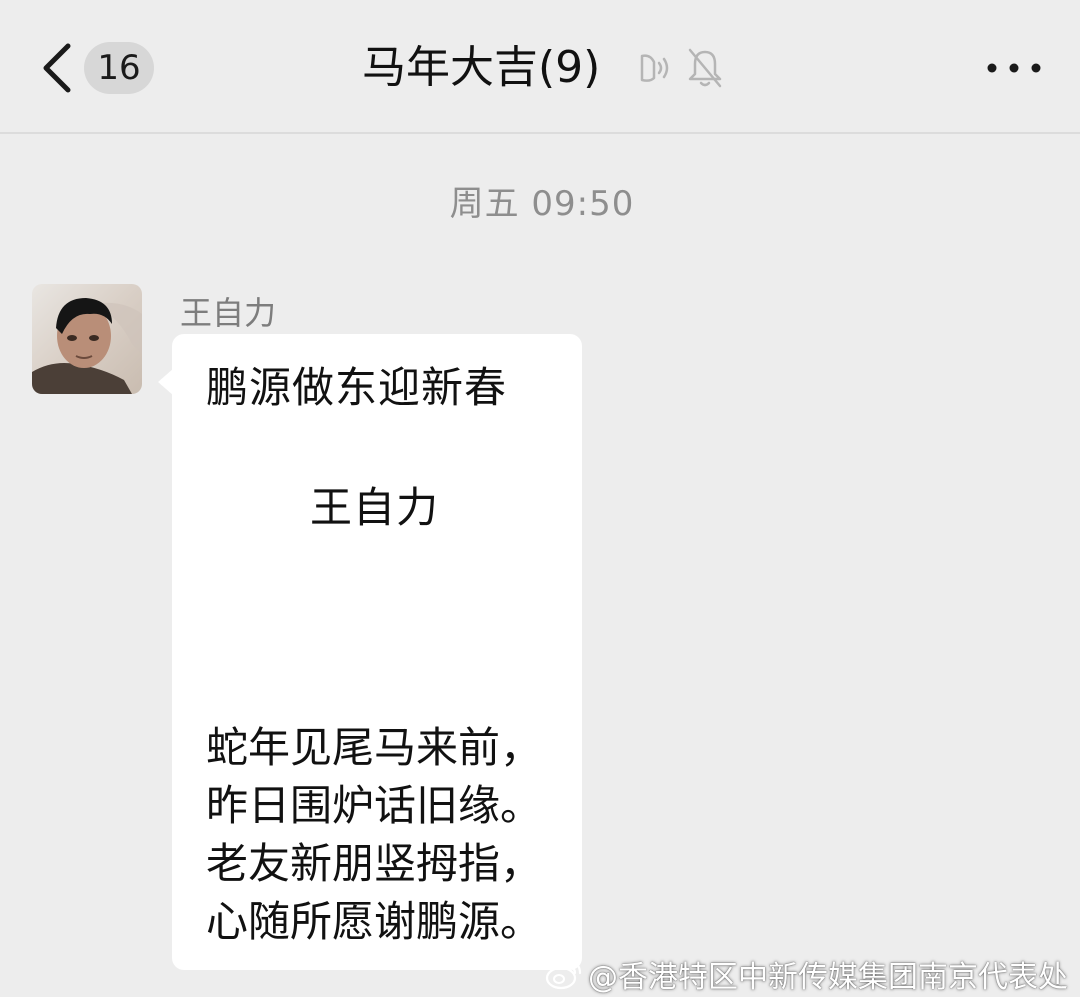 This screenshot has height=997, width=1080. What do you see at coordinates (481, 67) in the screenshot?
I see `chat-title: 马年大吉(9)` at bounding box center [481, 67].